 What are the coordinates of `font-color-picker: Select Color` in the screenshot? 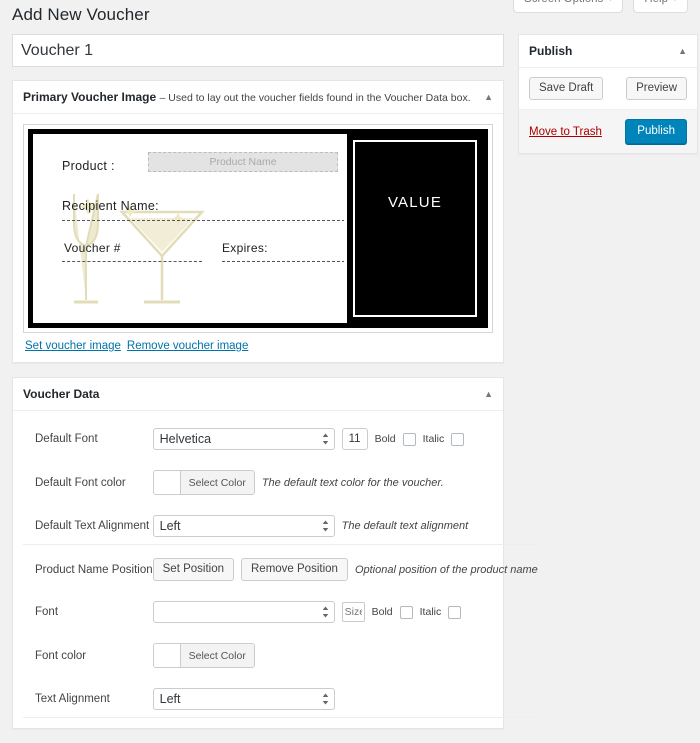 It's located at (203, 655).